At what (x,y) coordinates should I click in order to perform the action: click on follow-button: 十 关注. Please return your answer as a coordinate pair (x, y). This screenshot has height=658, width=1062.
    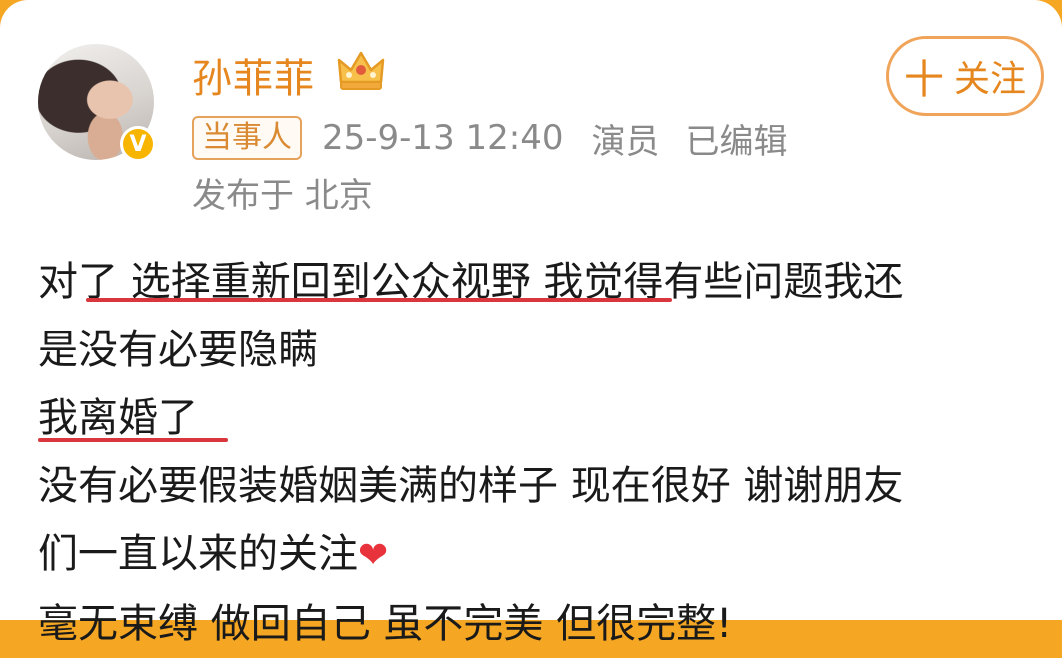
    Looking at the image, I should click on (965, 76).